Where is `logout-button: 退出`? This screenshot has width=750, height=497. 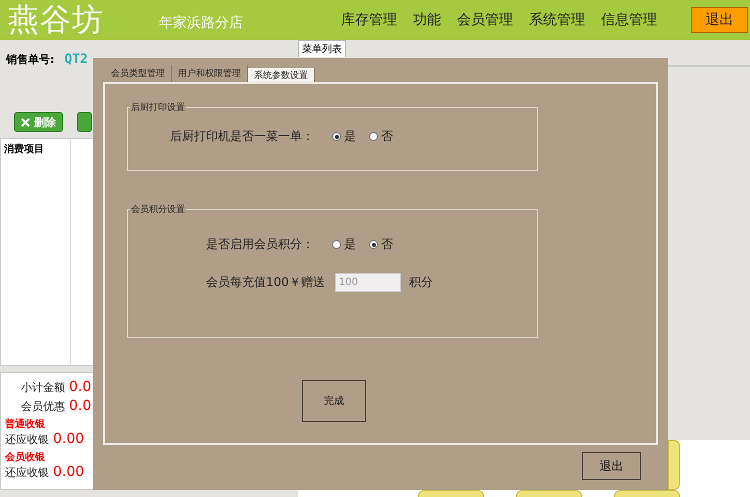
logout-button: 退出 is located at coordinates (719, 20).